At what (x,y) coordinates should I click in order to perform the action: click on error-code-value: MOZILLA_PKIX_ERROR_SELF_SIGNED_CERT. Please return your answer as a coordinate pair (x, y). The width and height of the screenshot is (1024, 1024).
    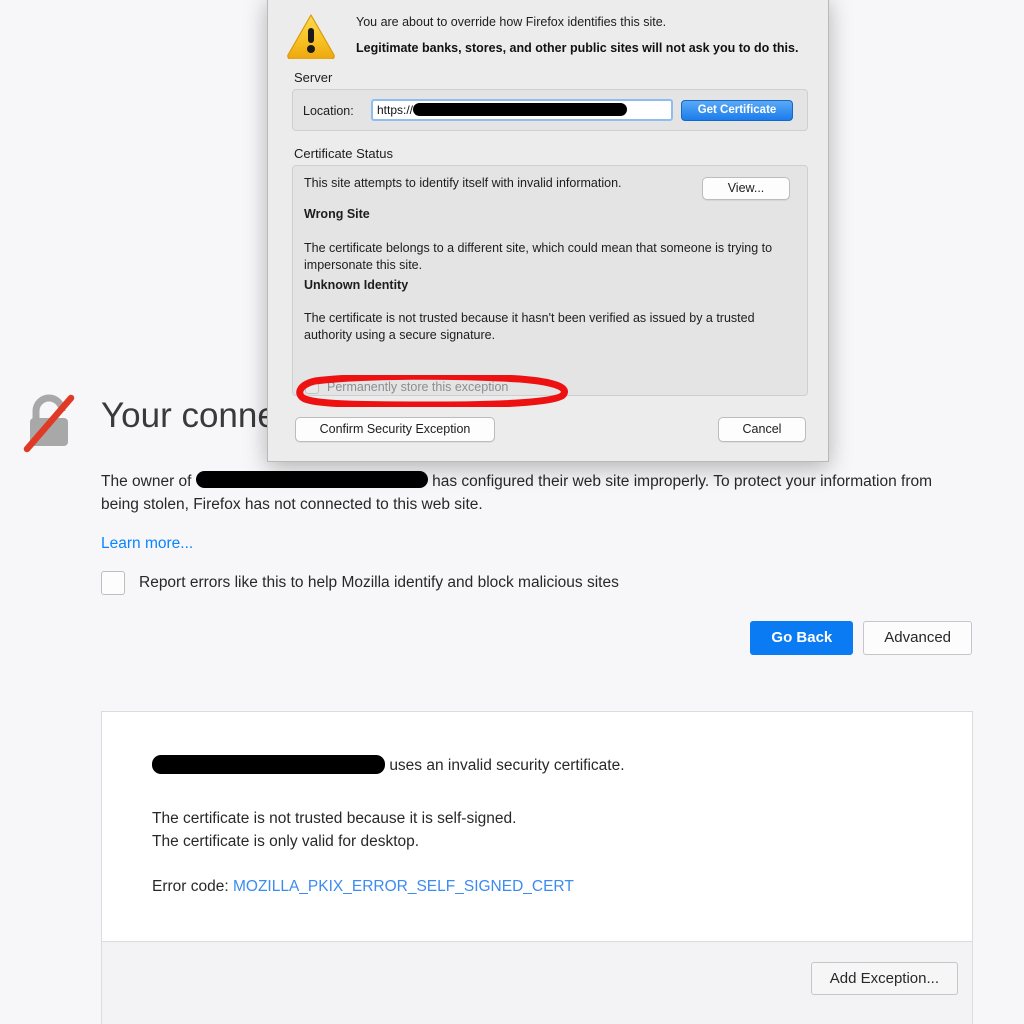
    Looking at the image, I should click on (403, 886).